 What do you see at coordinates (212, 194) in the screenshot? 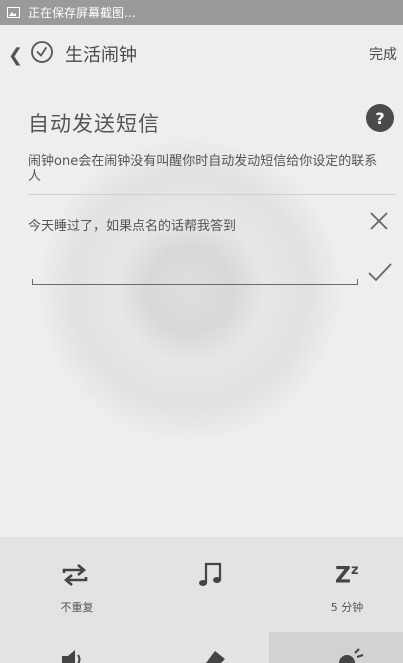
I see `divider` at bounding box center [212, 194].